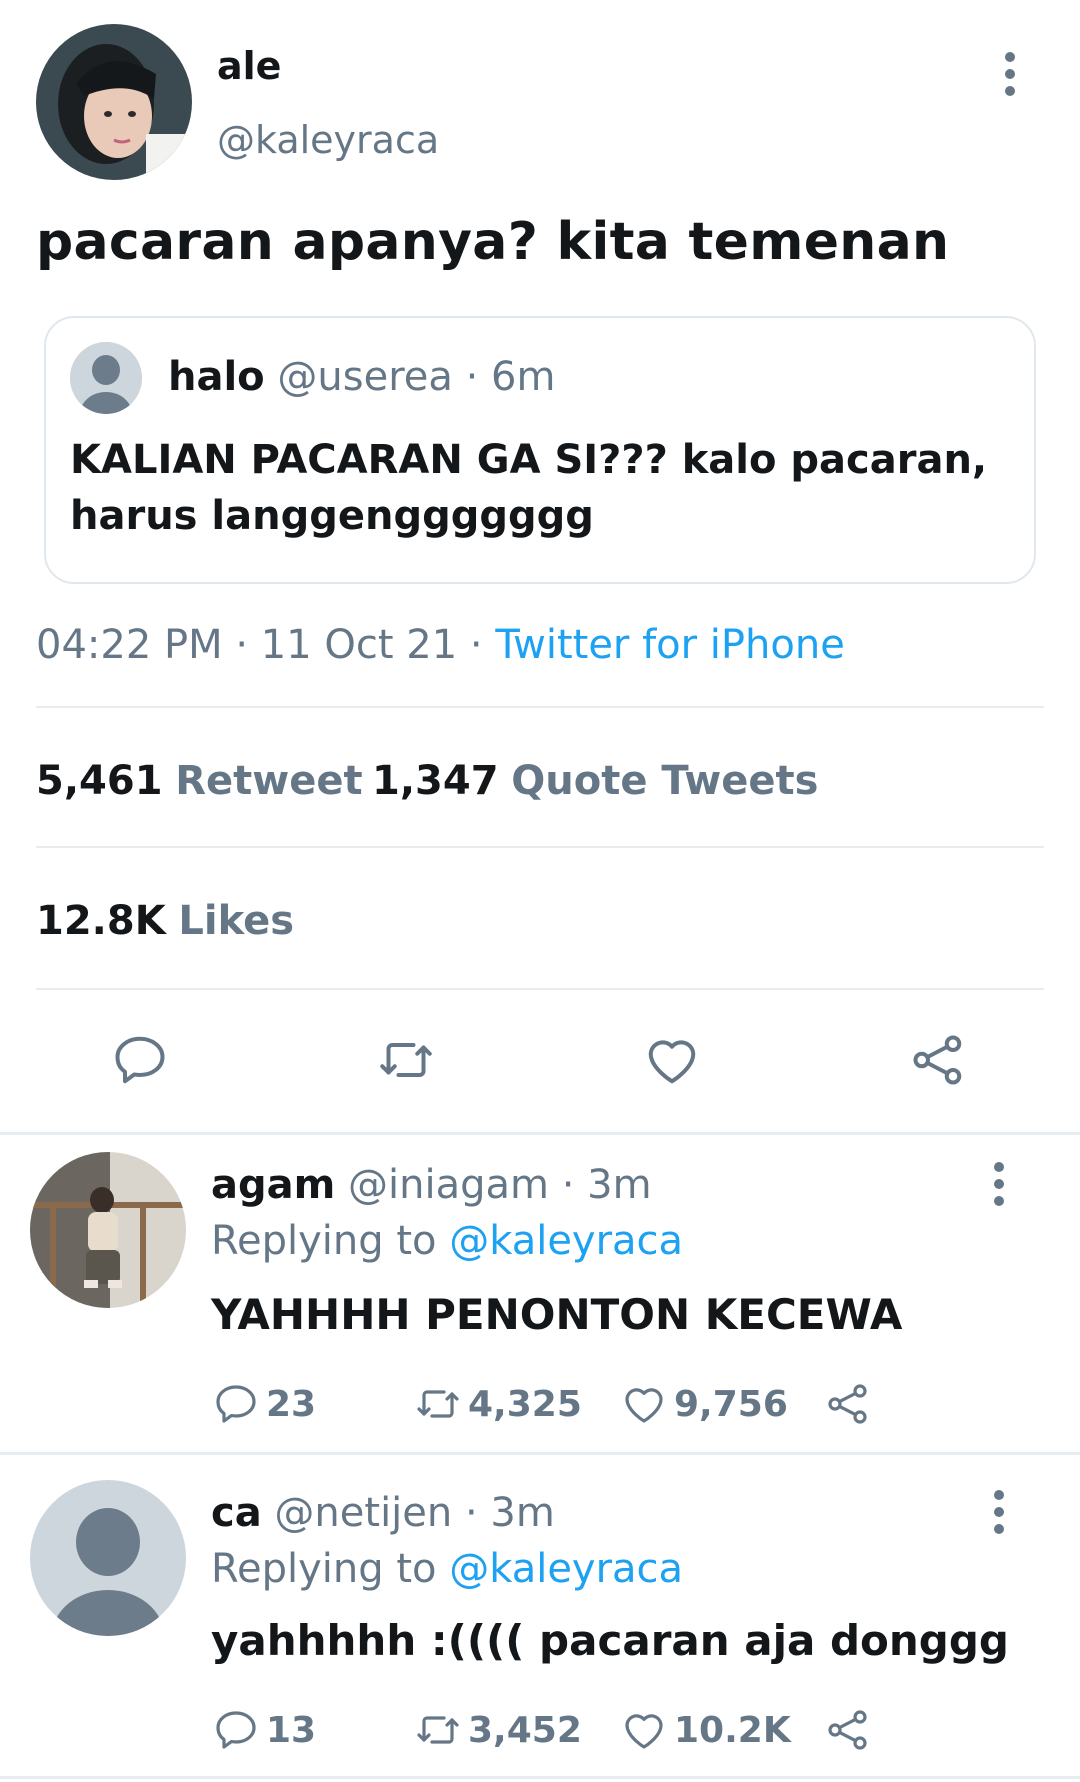 Image resolution: width=1080 pixels, height=1782 pixels. I want to click on likes-label: Likes, so click(236, 921).